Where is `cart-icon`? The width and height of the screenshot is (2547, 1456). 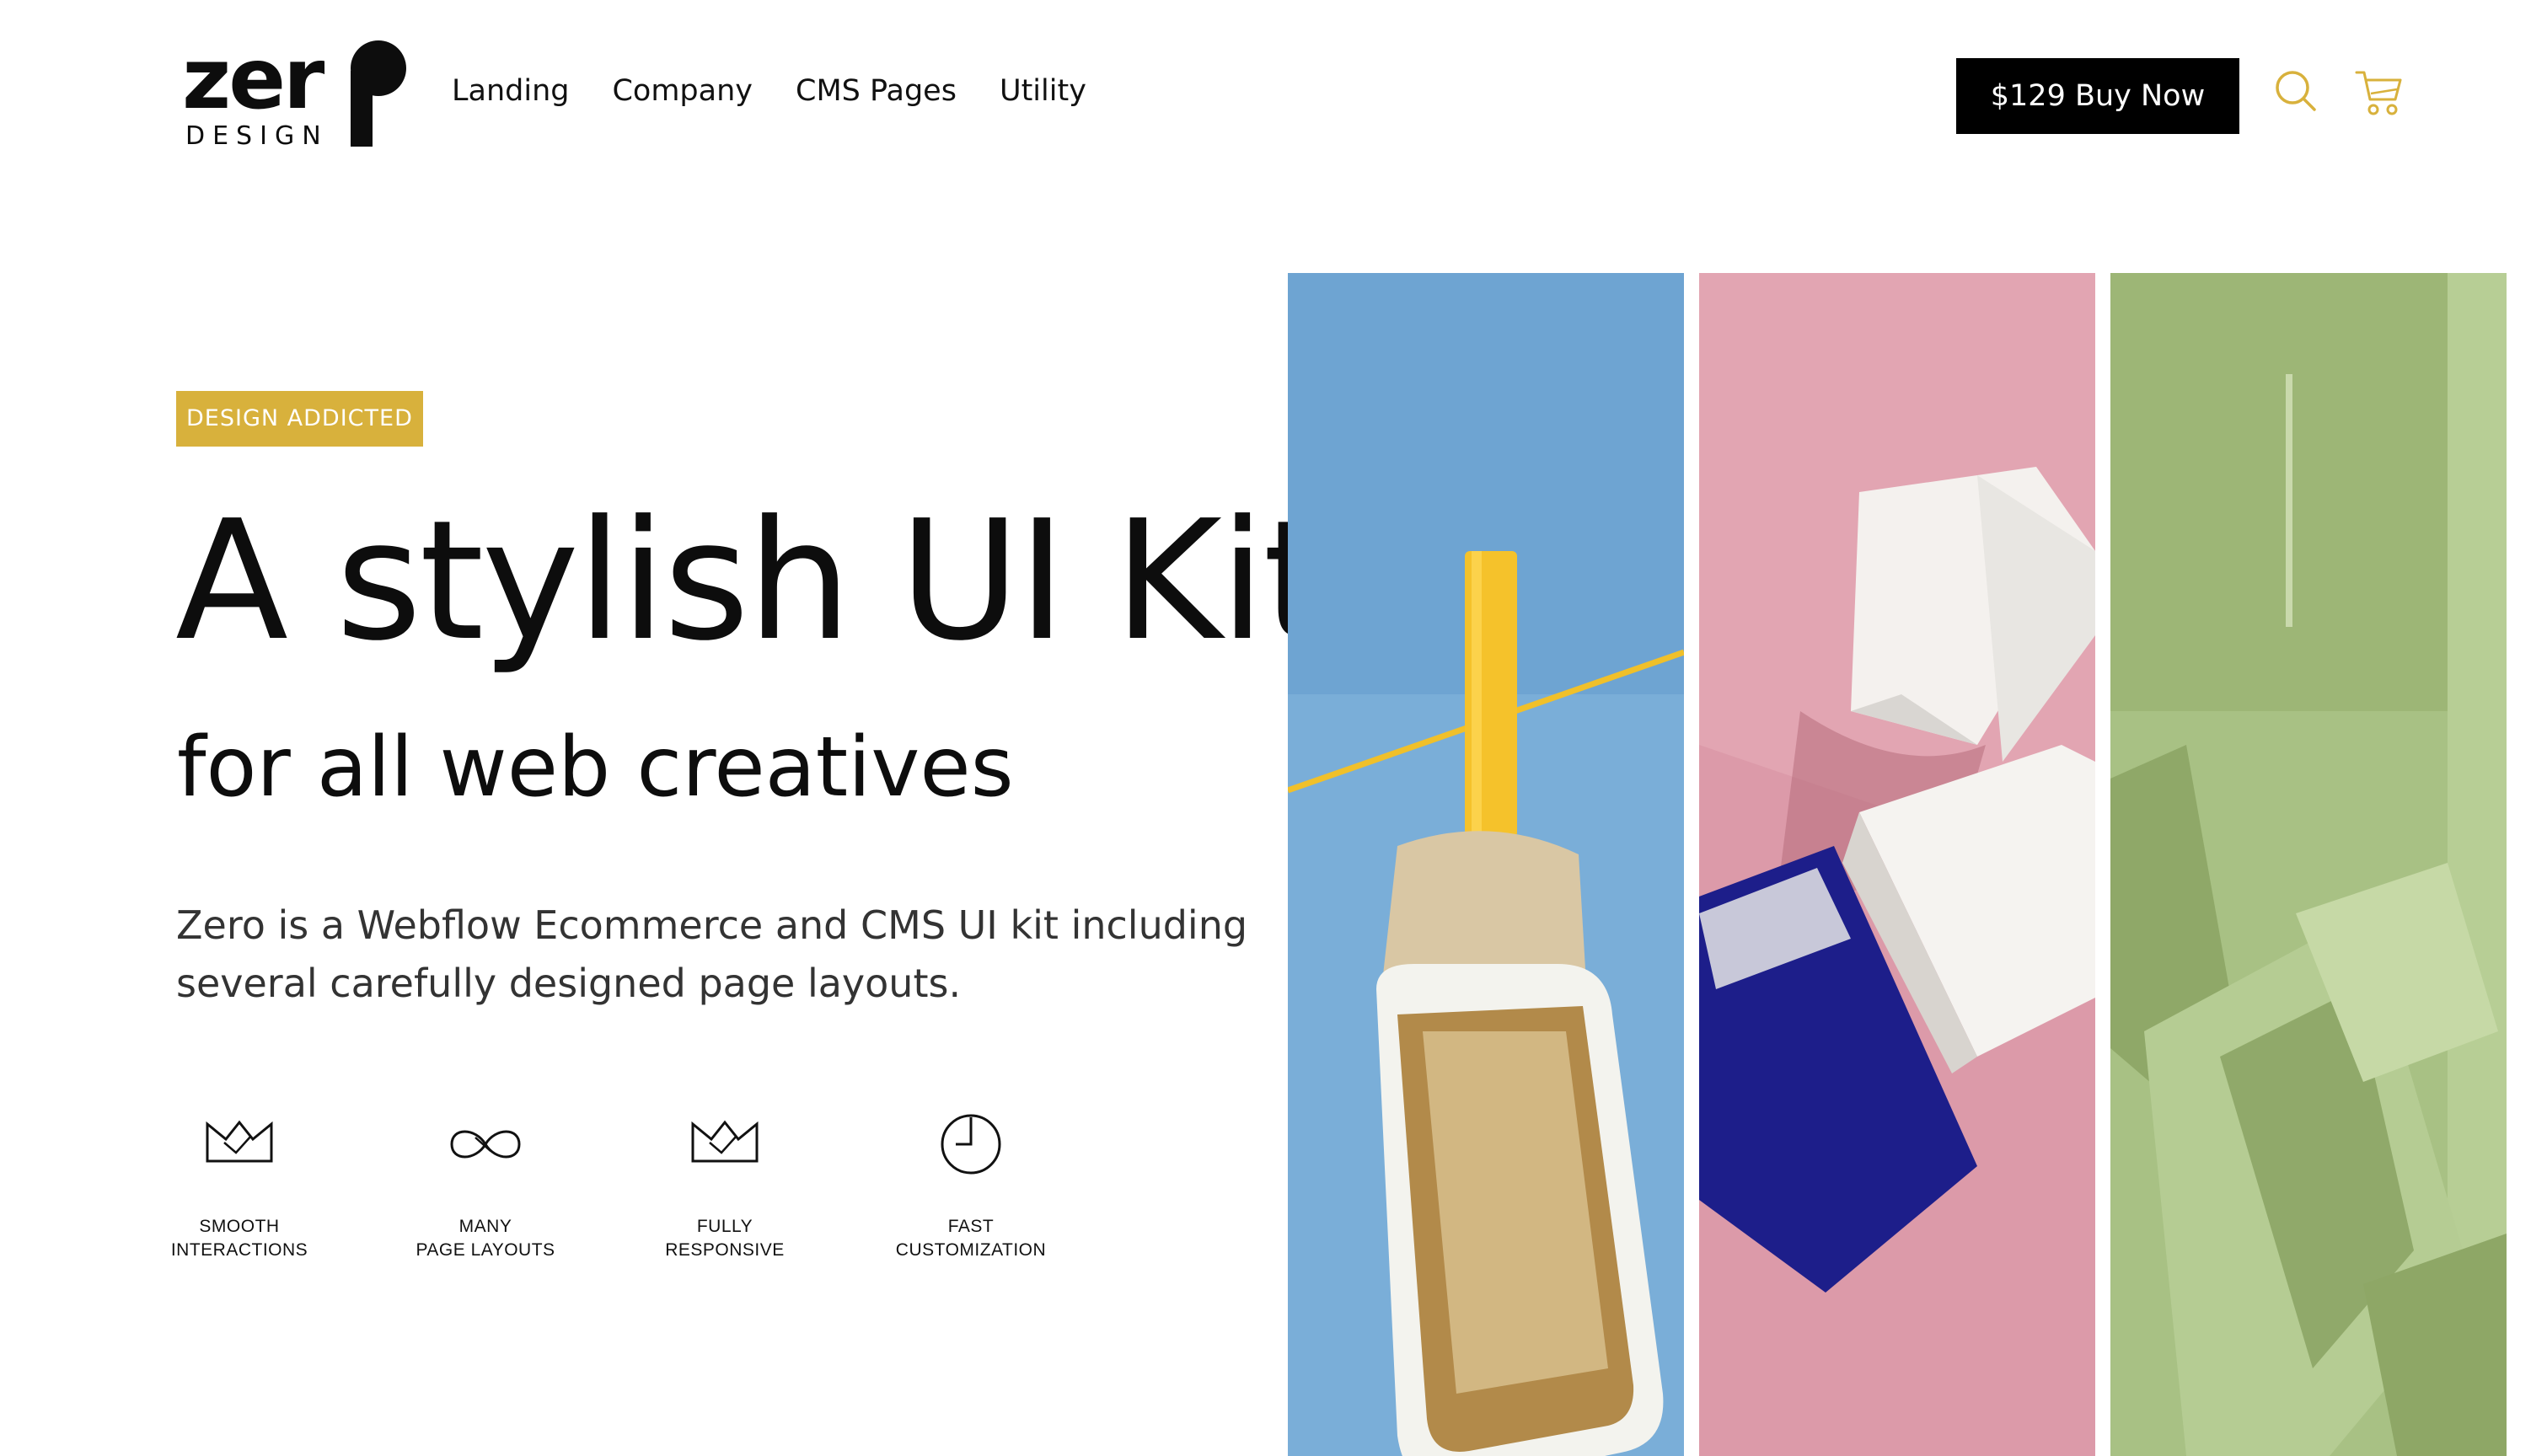 cart-icon is located at coordinates (2378, 93).